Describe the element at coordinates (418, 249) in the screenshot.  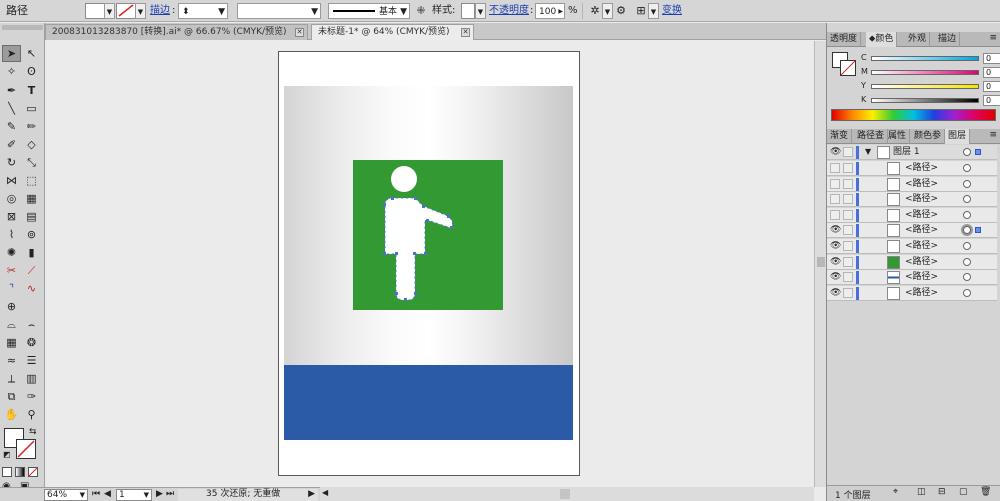
I see `person-body` at that location.